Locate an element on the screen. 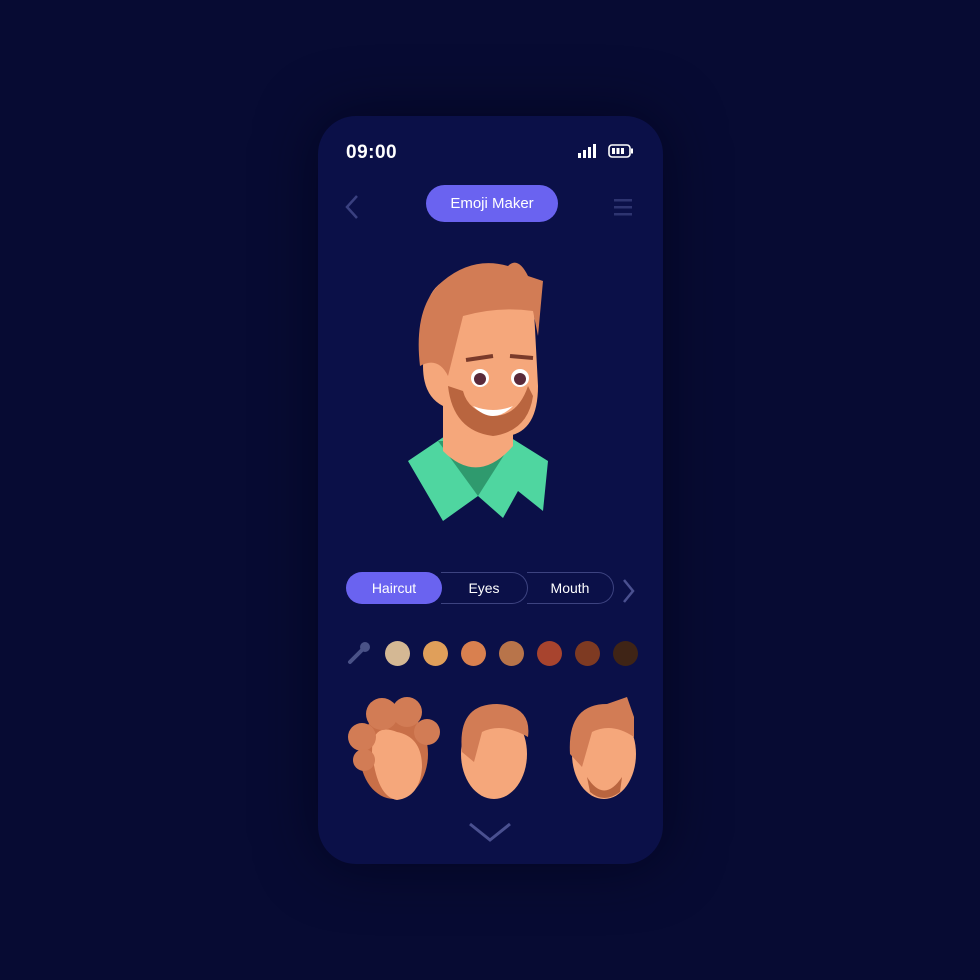 The image size is (980, 980). haircut-options is located at coordinates (492, 748).